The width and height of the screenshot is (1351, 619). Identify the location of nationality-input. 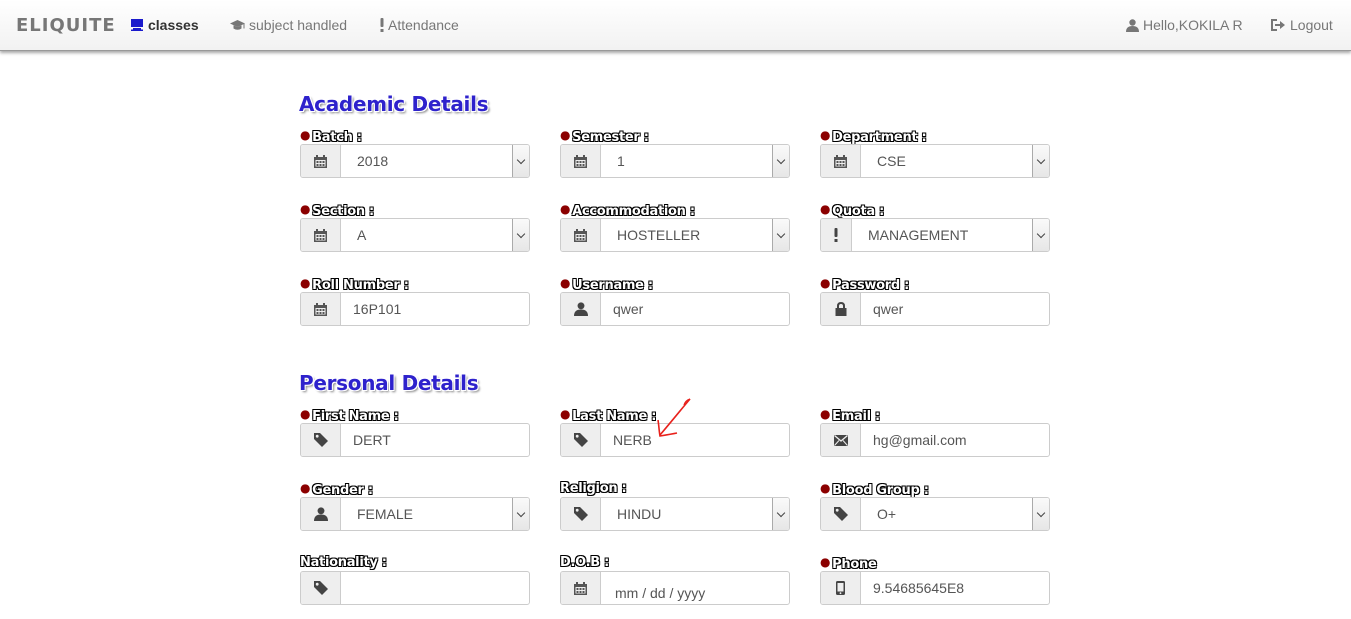
(415, 588).